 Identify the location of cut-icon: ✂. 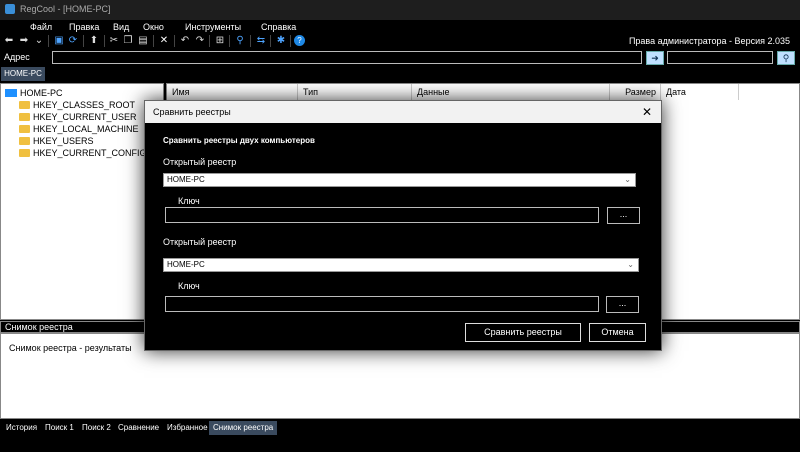
(114, 40).